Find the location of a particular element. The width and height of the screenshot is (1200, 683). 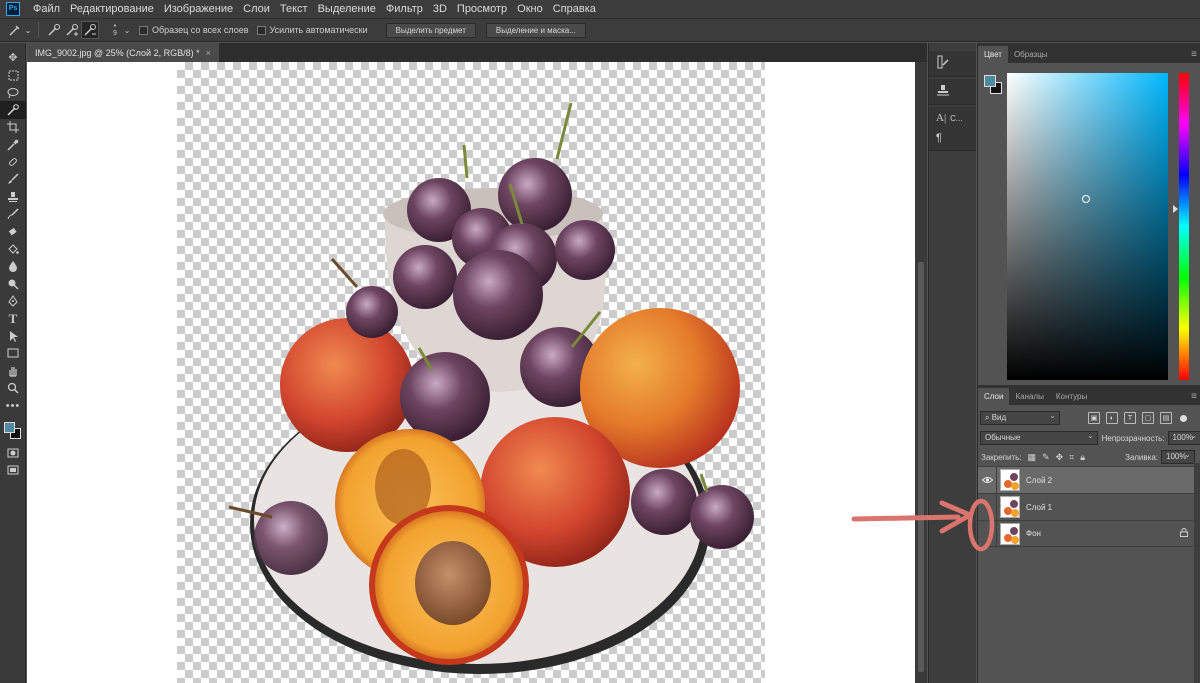

menu-file: Файл is located at coordinates (46, 9).